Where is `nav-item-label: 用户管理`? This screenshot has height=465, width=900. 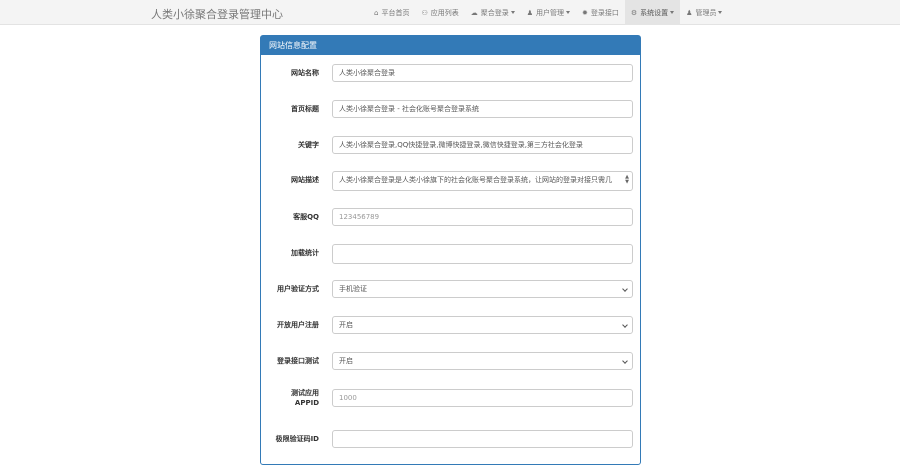
nav-item-label: 用户管理 is located at coordinates (550, 12).